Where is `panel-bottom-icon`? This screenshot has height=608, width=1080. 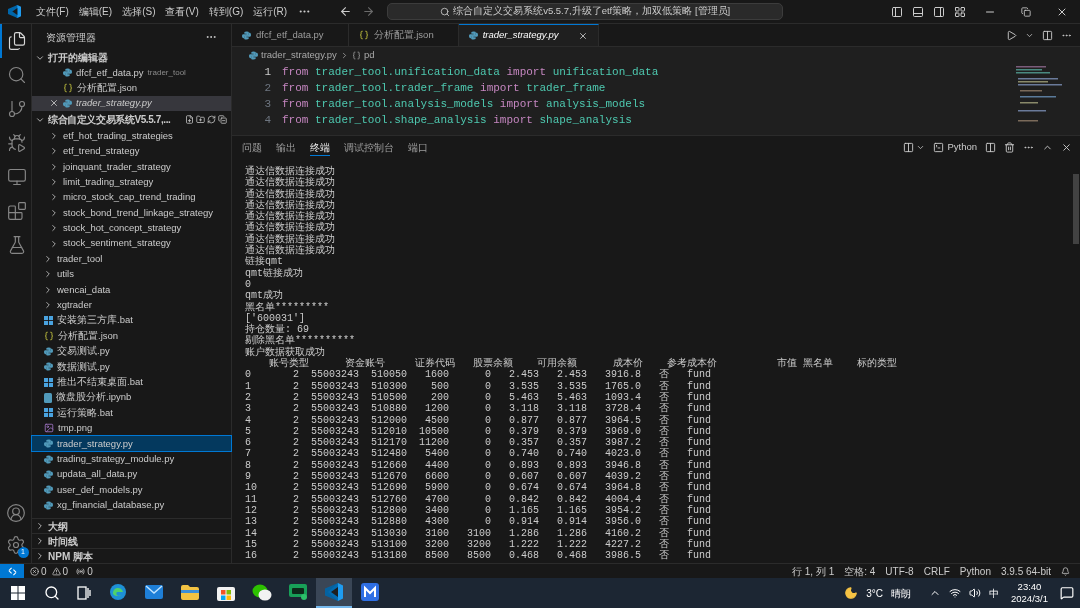
panel-bottom-icon is located at coordinates (918, 11).